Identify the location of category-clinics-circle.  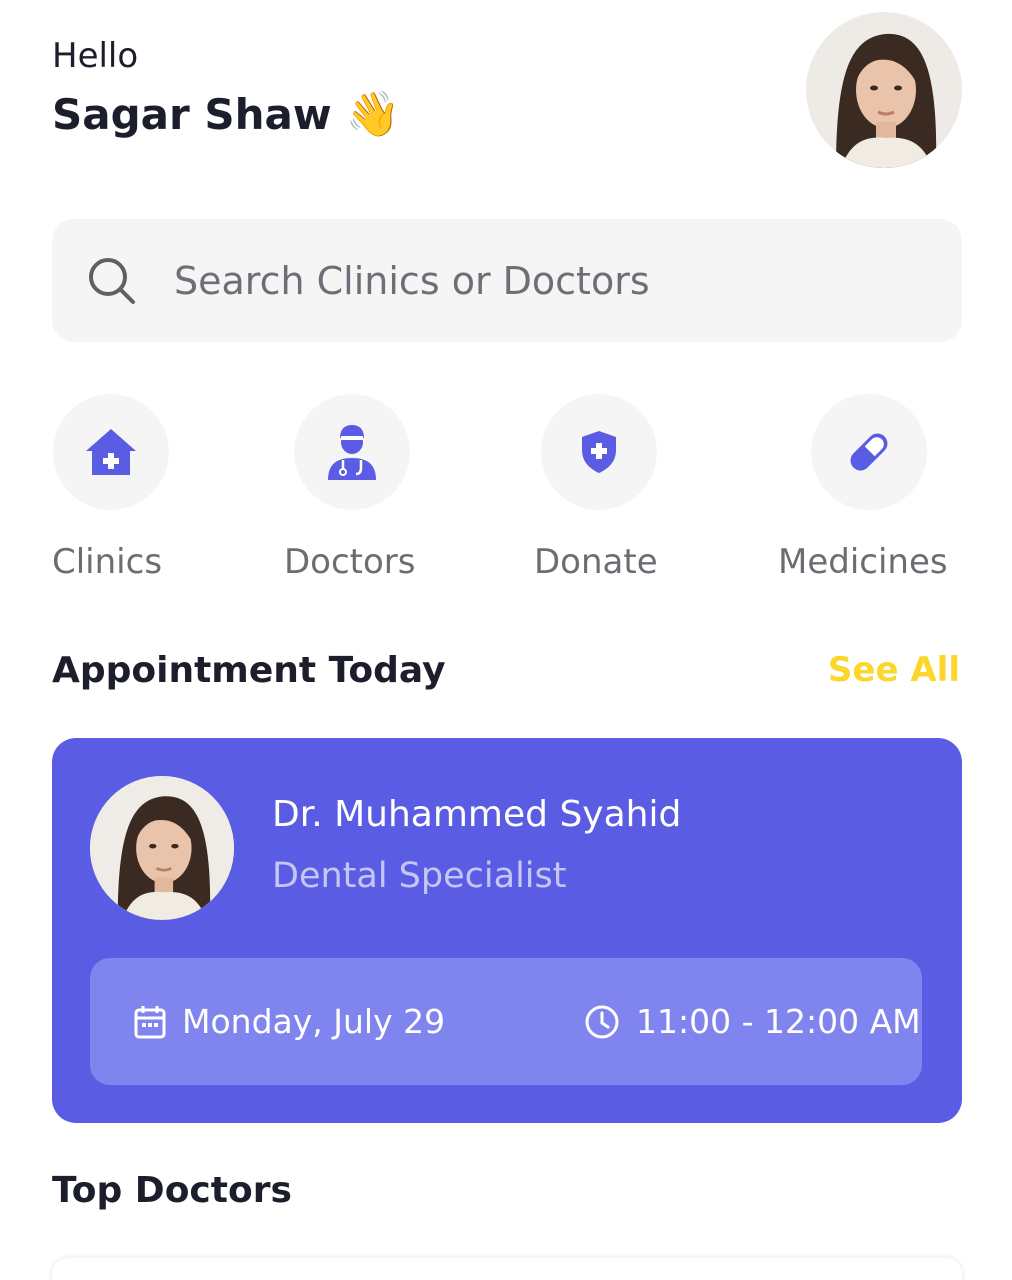
(111, 452).